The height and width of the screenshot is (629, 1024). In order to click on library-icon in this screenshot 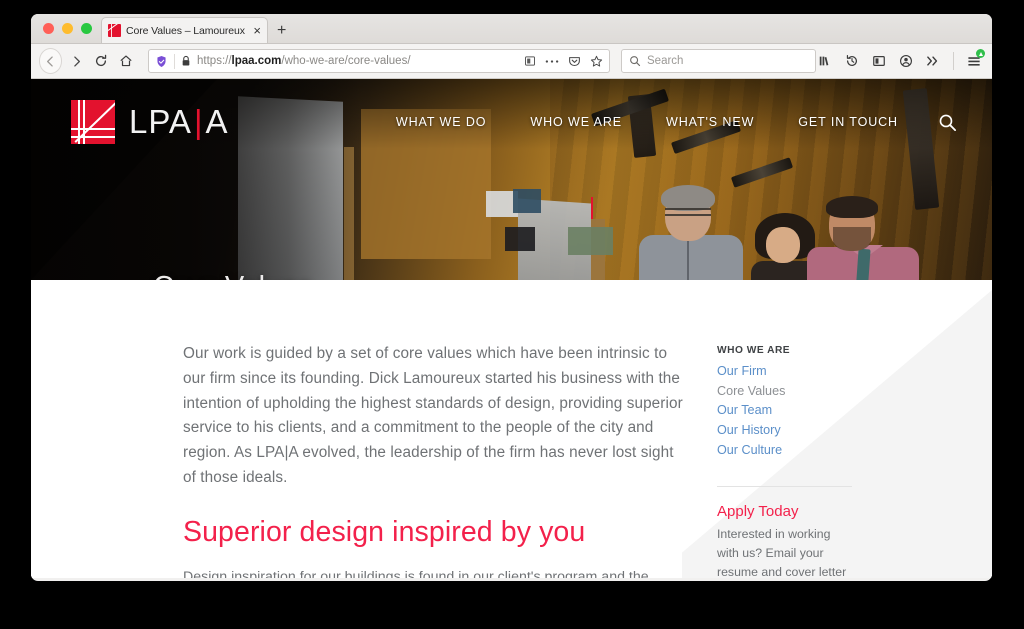, I will do `click(825, 61)`.